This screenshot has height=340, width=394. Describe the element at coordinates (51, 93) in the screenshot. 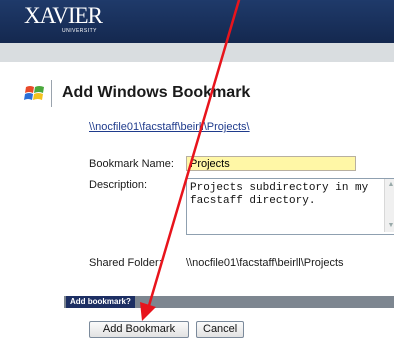

I see `title-divider` at that location.